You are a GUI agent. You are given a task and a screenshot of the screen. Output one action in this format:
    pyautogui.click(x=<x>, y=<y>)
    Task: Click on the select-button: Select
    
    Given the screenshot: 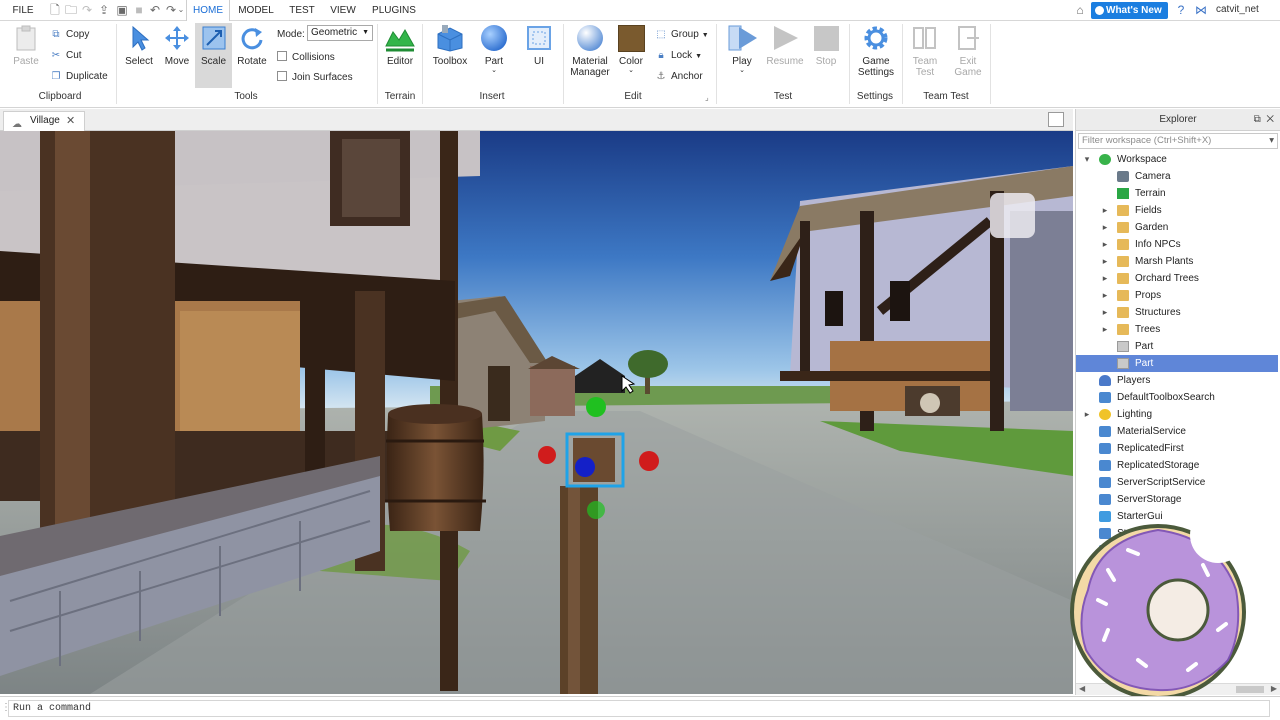 What is the action you would take?
    pyautogui.click(x=139, y=45)
    